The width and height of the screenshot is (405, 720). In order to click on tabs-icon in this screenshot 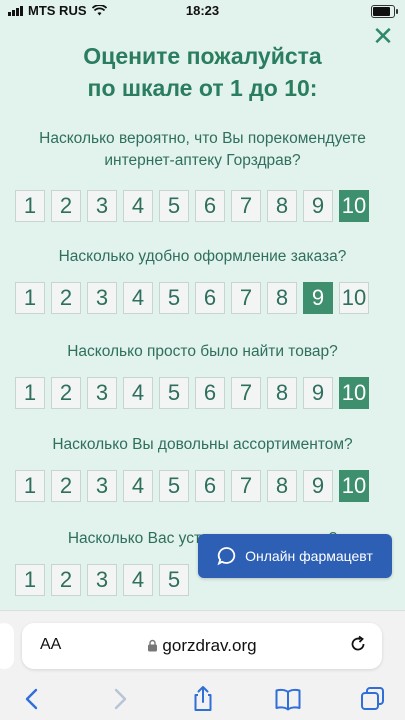, I will do `click(373, 699)`.